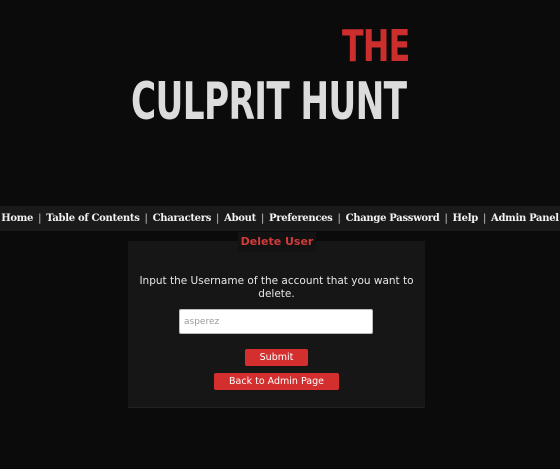 This screenshot has height=469, width=560. What do you see at coordinates (393, 218) in the screenshot?
I see `nav-change-password: Change Password` at bounding box center [393, 218].